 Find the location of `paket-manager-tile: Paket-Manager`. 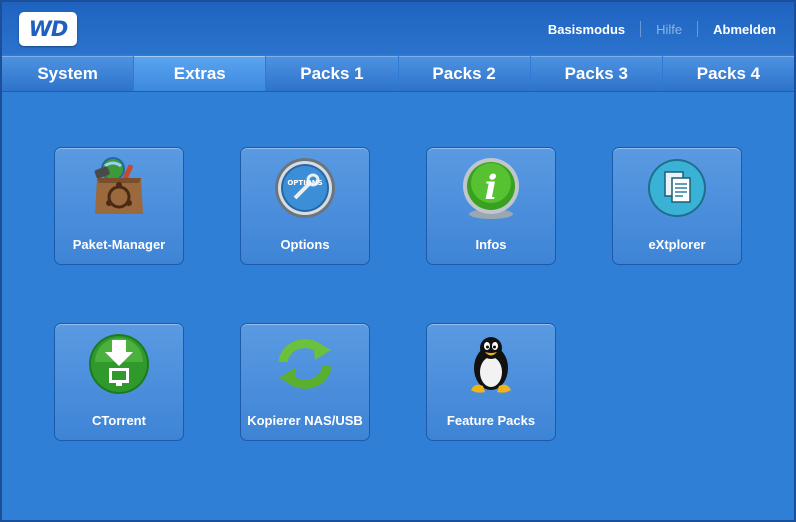

paket-manager-tile: Paket-Manager is located at coordinates (119, 206).